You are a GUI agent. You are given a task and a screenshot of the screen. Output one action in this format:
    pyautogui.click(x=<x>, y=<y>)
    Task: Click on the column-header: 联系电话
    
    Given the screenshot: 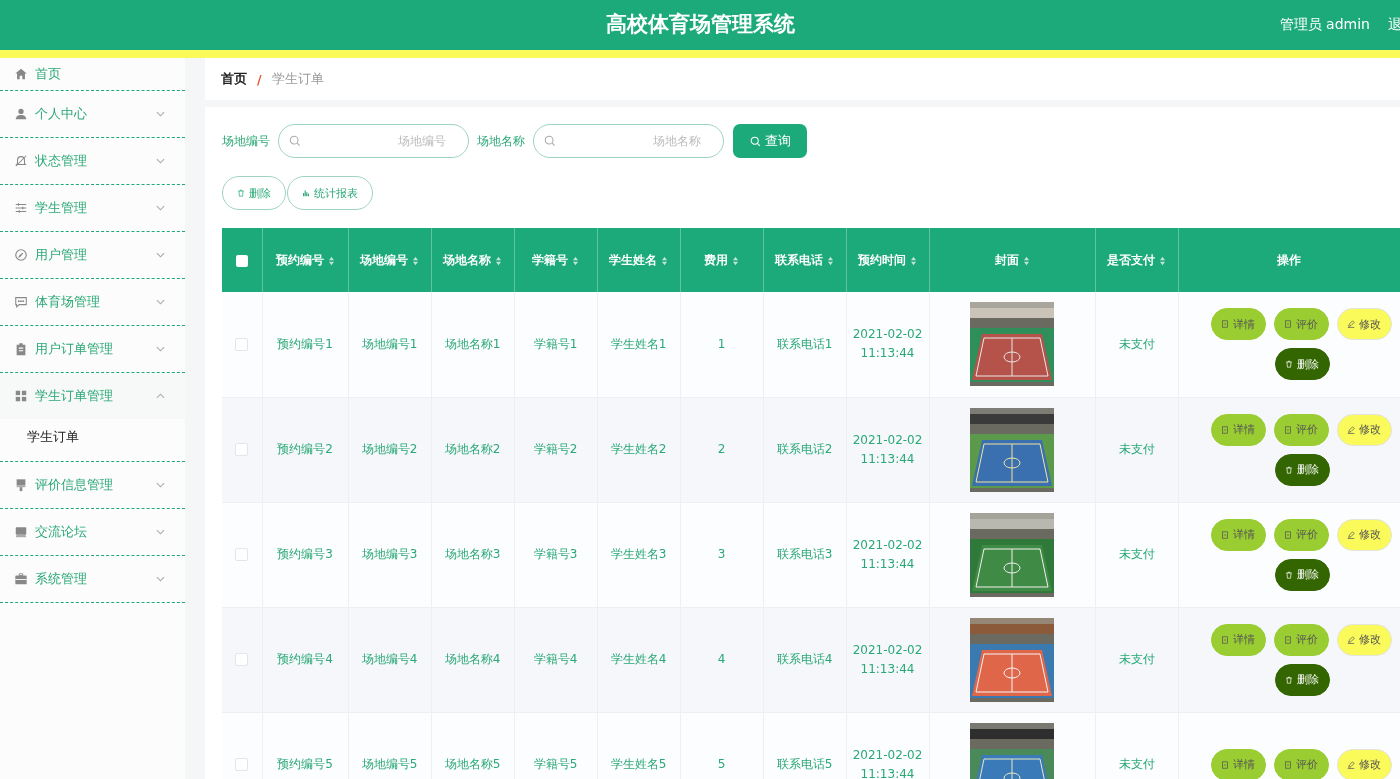 What is the action you would take?
    pyautogui.click(x=804, y=260)
    